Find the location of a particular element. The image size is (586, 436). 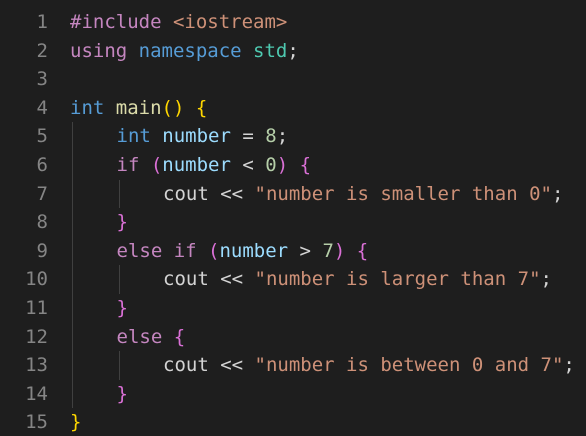

code-token: "number is between 0 and 7" is located at coordinates (409, 365).